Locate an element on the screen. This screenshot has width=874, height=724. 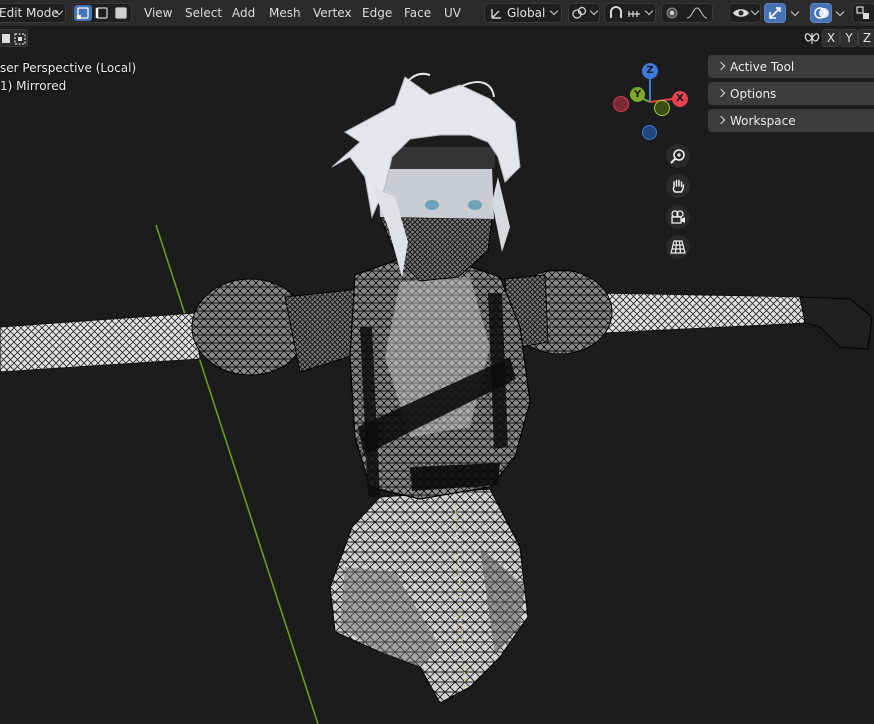
gizmo-neg-x-axis is located at coordinates (621, 104).